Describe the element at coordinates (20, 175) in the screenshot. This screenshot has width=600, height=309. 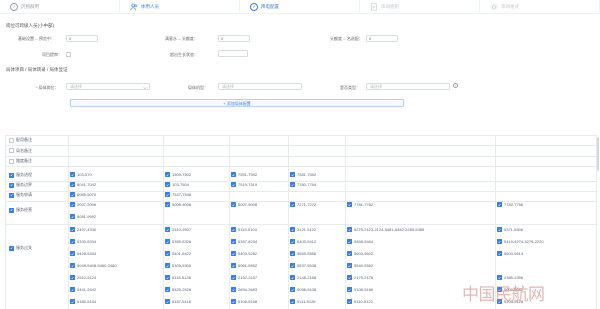
I see `row-label: 服务进程` at that location.